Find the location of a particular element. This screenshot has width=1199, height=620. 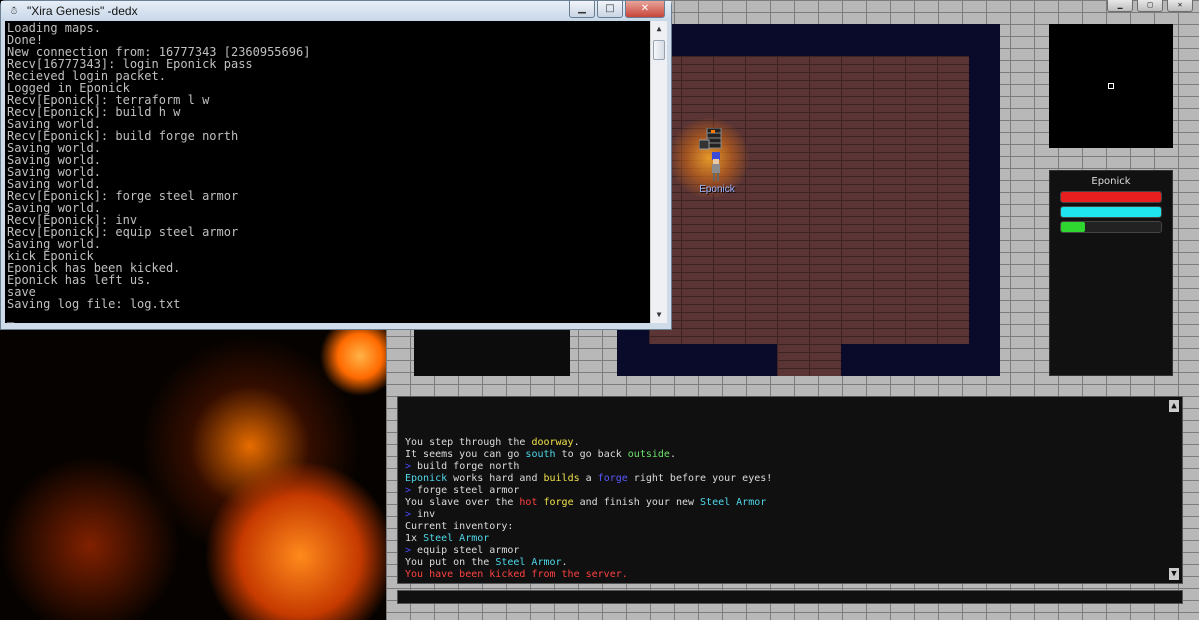

chat-line: > equip steel armor is located at coordinates (588, 551).